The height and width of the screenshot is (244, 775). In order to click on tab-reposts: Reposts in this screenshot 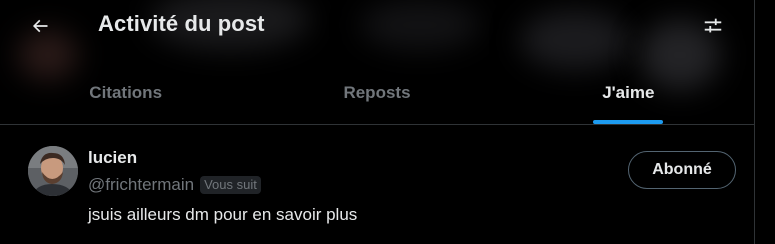, I will do `click(376, 93)`.